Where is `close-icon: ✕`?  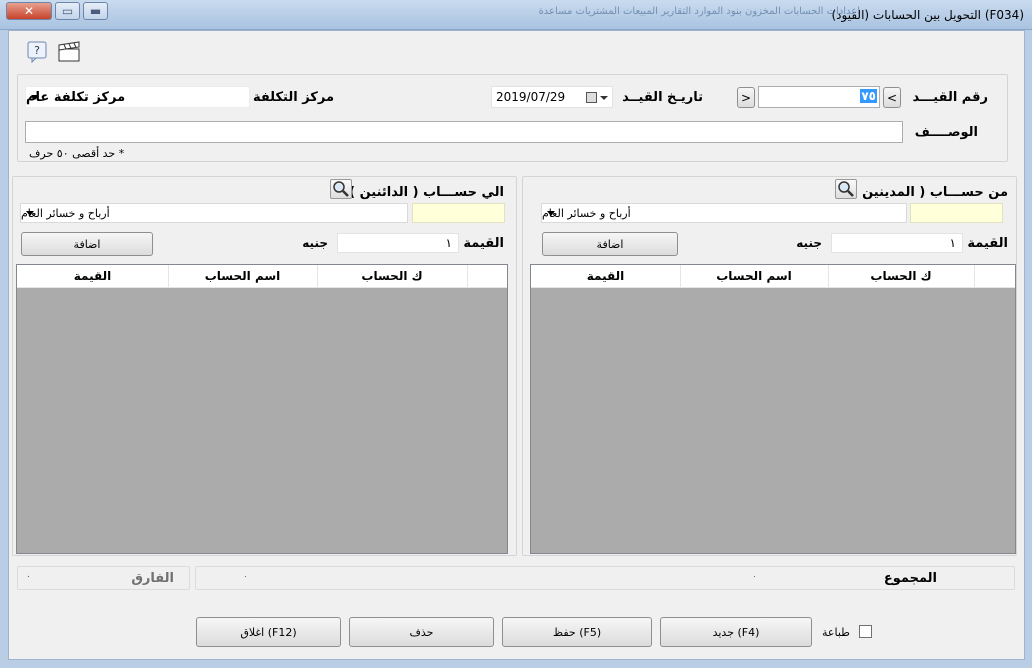 close-icon: ✕ is located at coordinates (29, 11).